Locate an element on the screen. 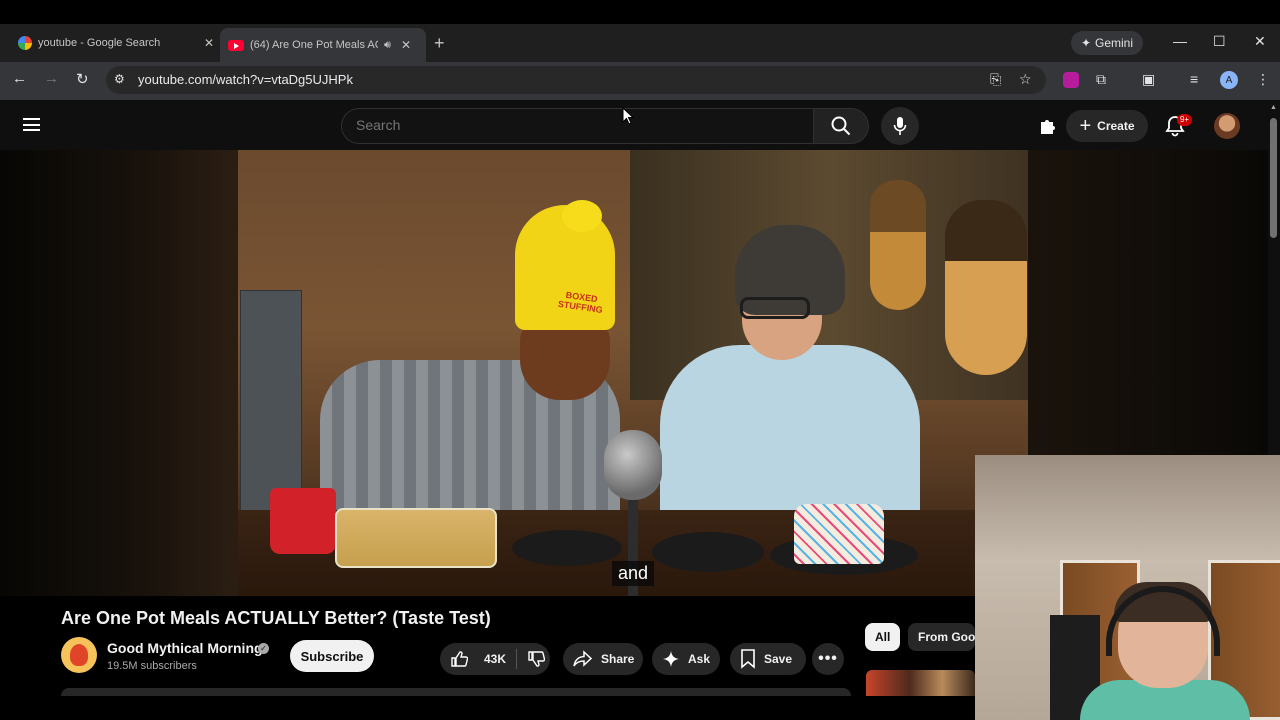 The height and width of the screenshot is (720, 1280). mouse-cursor-icon is located at coordinates (628, 116).